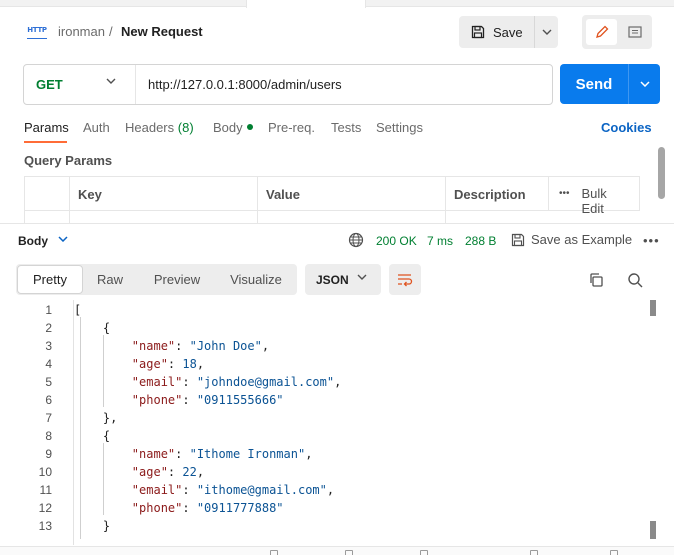  What do you see at coordinates (48, 346) in the screenshot?
I see `line-number: 3` at bounding box center [48, 346].